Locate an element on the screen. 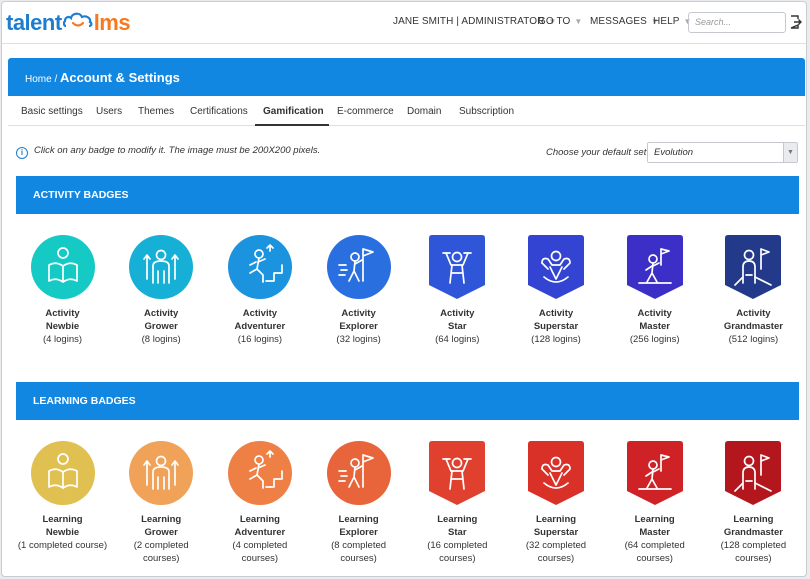  badge-learning-superstar: Learning Superstar (32 completed courses) is located at coordinates (556, 503).